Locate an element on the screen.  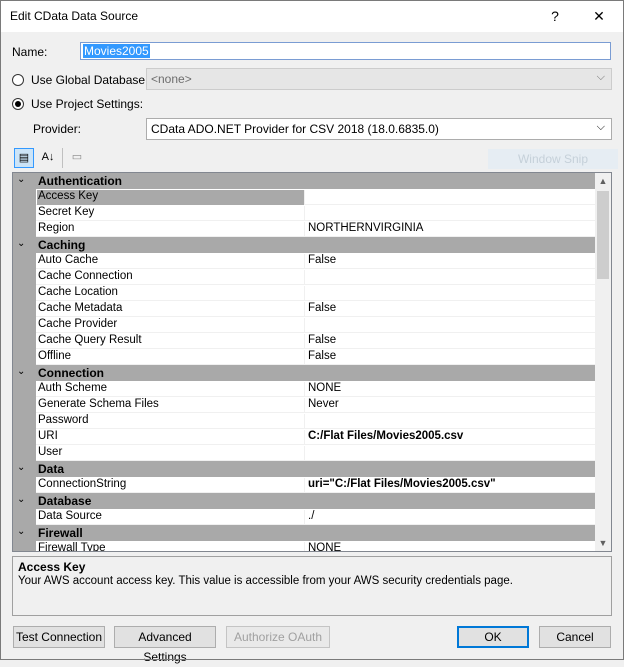
grid-property-row: Region NORTHERNVIRGINIA is located at coordinates (304, 229).